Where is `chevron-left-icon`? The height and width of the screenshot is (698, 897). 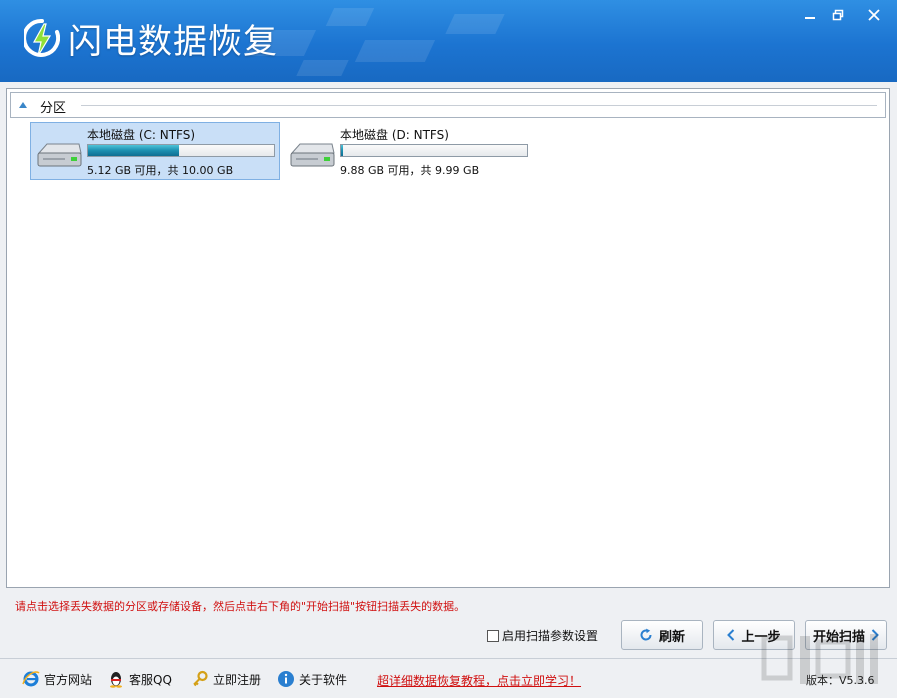 chevron-left-icon is located at coordinates (731, 635).